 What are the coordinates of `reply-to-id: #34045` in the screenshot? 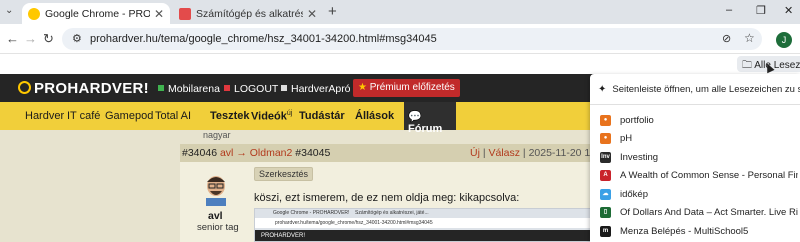 It's located at (312, 153).